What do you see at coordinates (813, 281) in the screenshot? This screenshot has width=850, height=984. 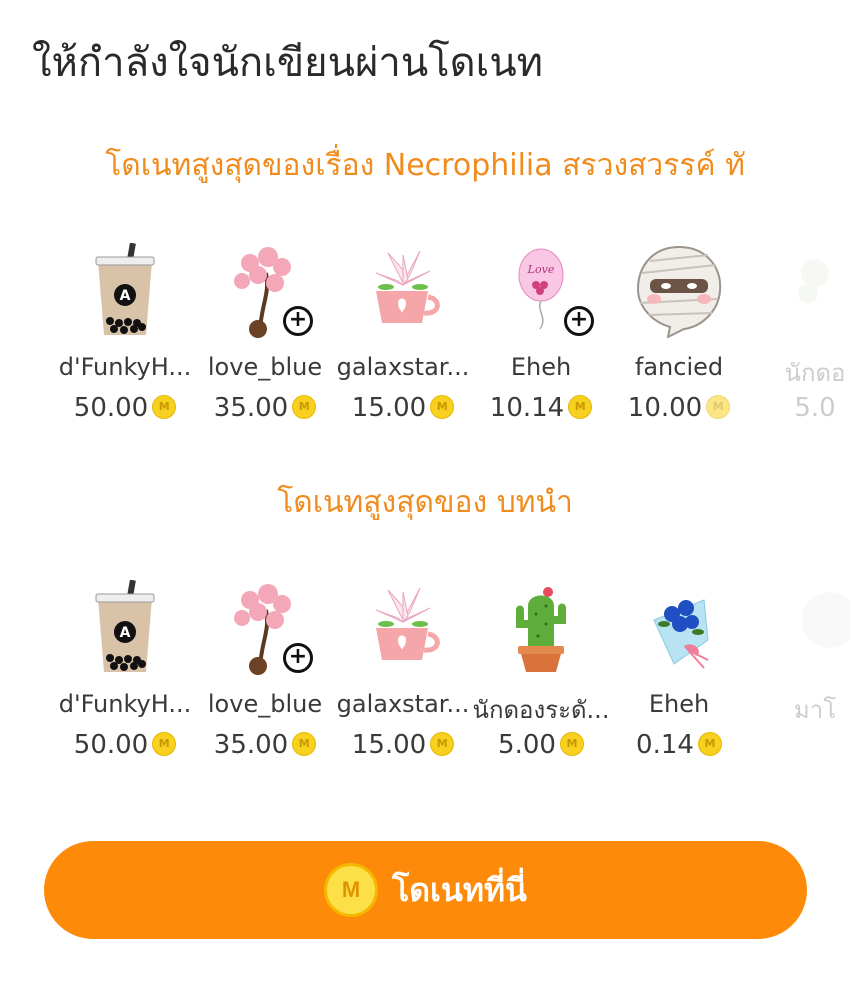 I see `flower-icon` at bounding box center [813, 281].